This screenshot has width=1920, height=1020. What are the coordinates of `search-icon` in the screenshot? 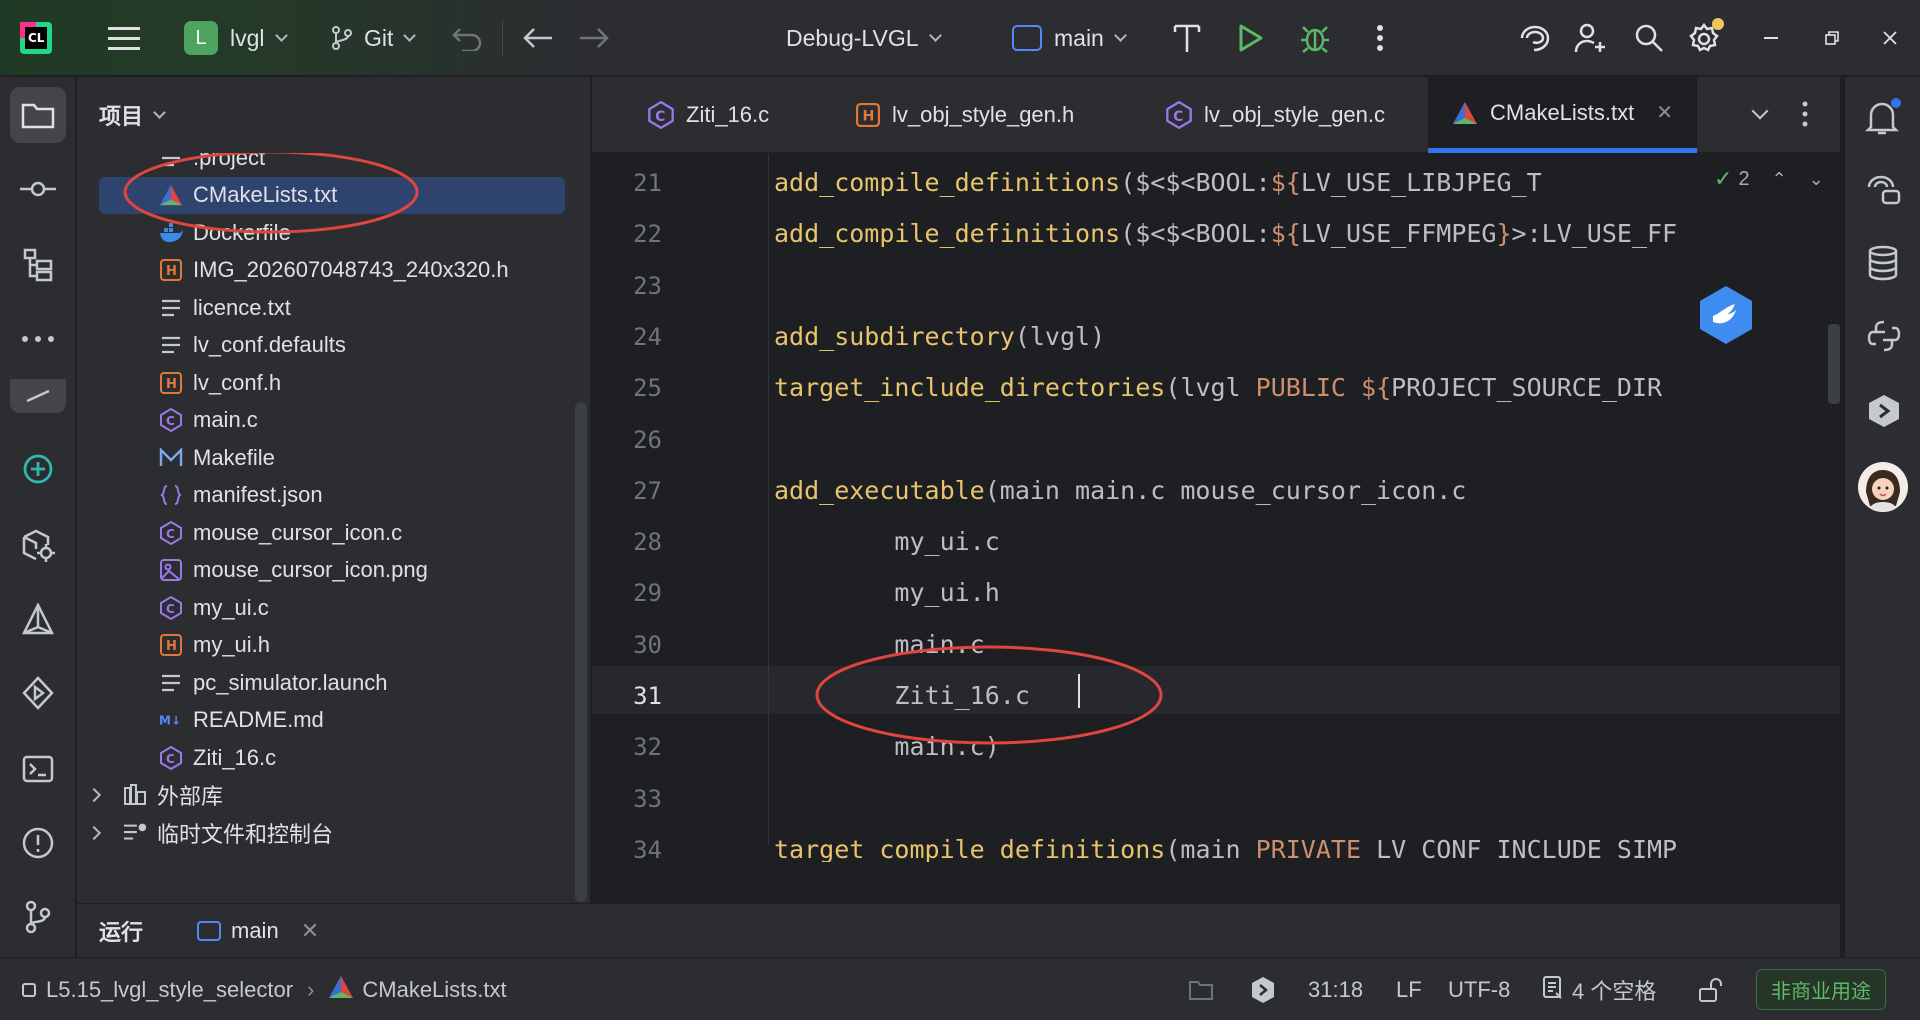 It's located at (1649, 38).